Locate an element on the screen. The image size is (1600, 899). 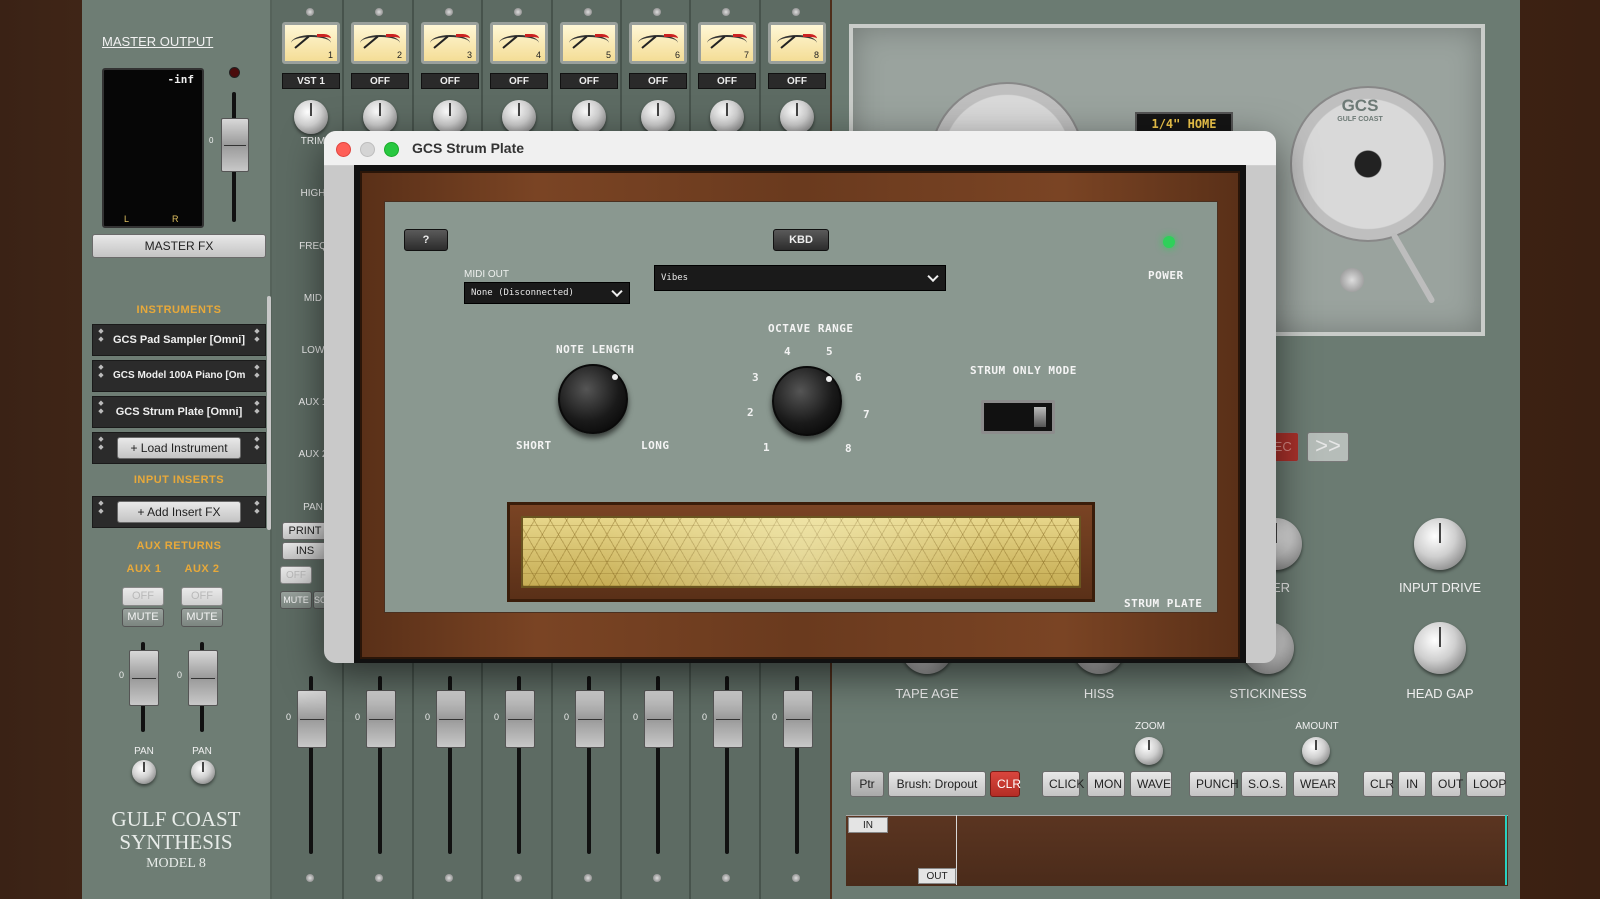
strum-plate-pad is located at coordinates (801, 552).